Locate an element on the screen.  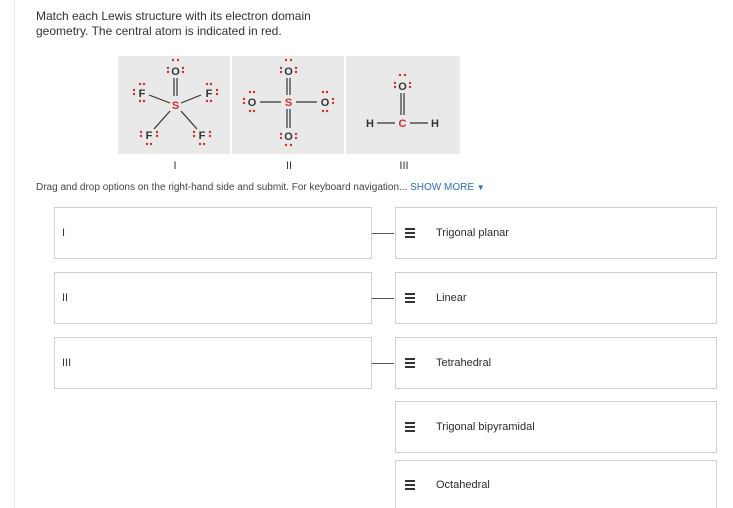
option-label: Tetrahedral is located at coordinates (464, 363).